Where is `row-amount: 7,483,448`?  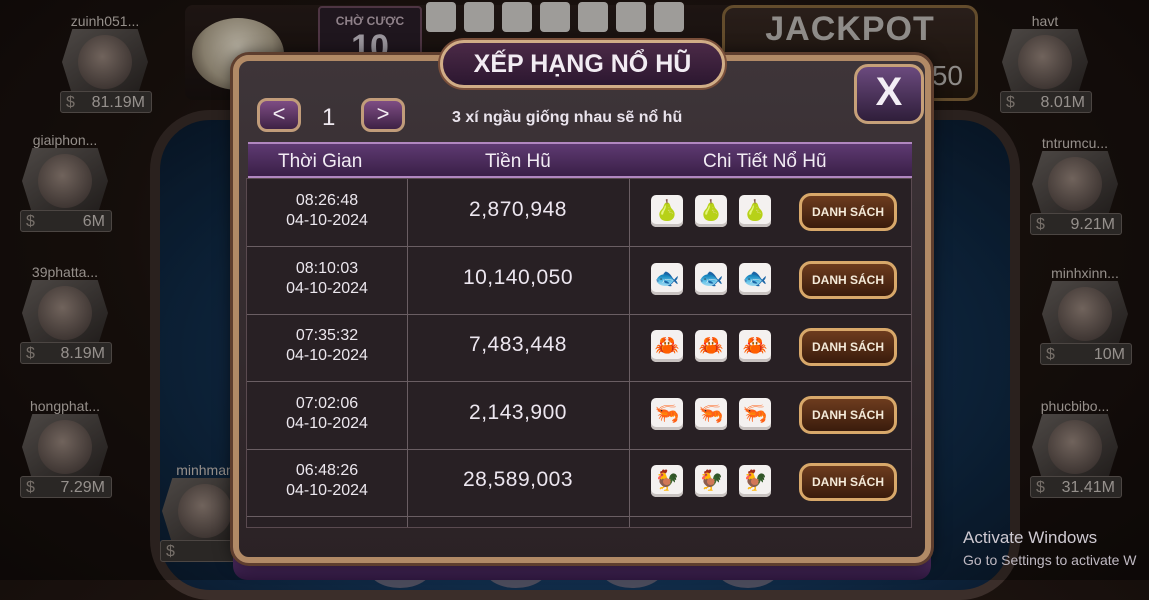
row-amount: 7,483,448 is located at coordinates (518, 344).